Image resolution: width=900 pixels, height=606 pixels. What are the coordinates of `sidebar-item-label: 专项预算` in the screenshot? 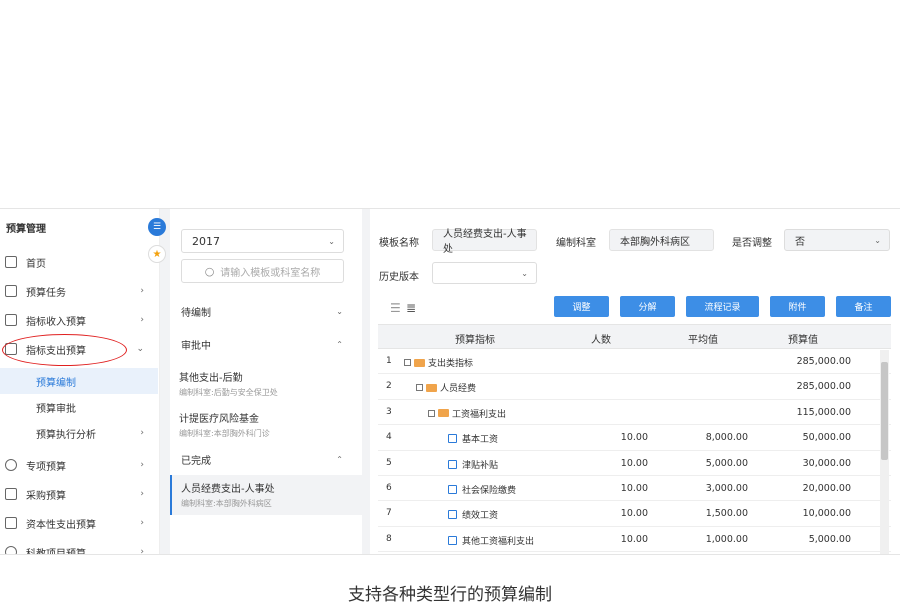 It's located at (46, 467).